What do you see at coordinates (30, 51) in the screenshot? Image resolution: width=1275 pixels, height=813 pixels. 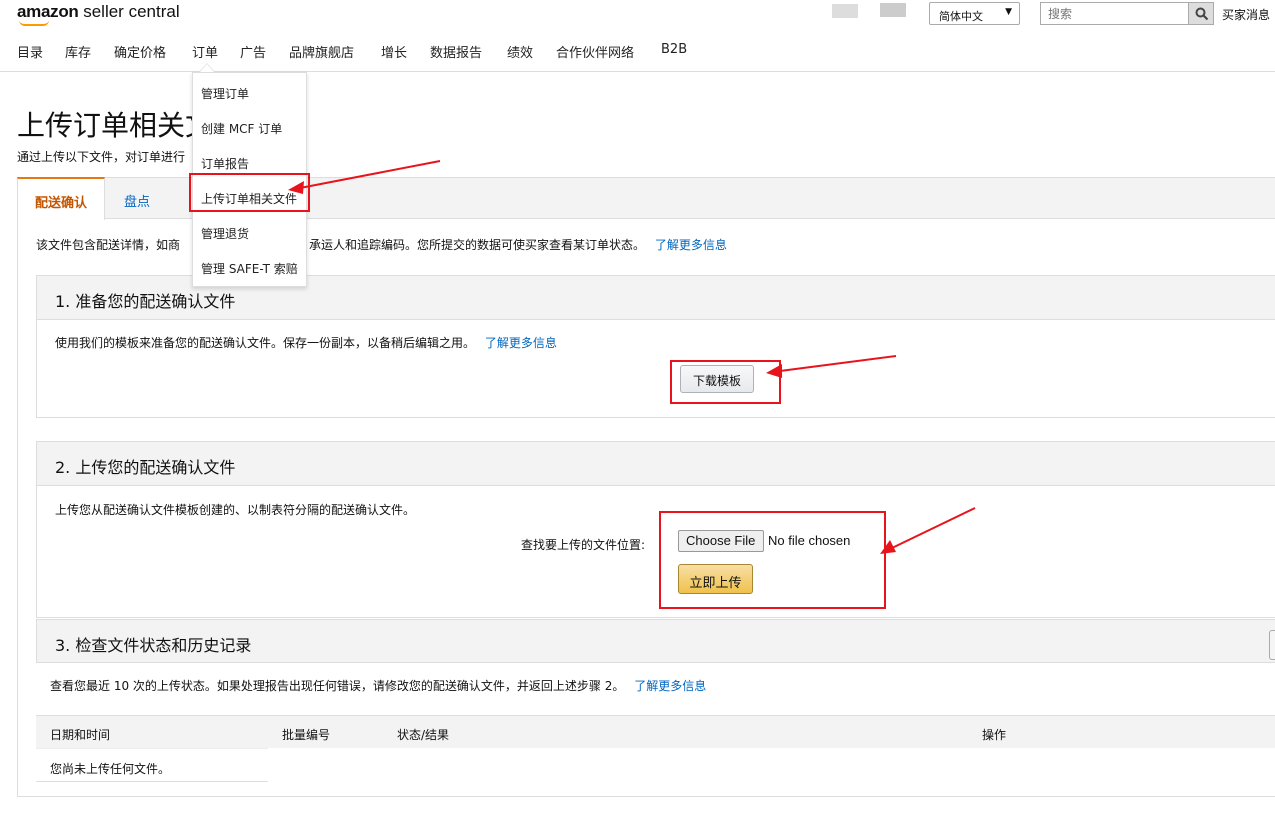 I see `nav-item-catalog: 目录` at bounding box center [30, 51].